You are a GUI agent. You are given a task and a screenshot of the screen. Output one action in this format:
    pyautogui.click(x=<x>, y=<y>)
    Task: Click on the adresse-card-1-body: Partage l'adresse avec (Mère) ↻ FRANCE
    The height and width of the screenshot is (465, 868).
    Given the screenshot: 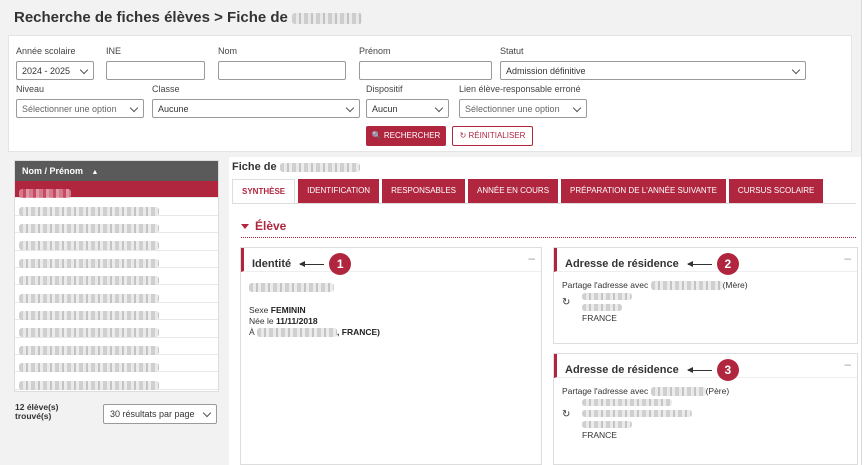 What is the action you would take?
    pyautogui.click(x=705, y=302)
    